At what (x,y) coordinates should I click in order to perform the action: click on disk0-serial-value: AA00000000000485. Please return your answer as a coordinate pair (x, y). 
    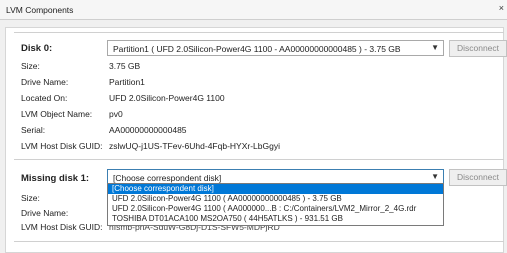
    Looking at the image, I should click on (148, 130).